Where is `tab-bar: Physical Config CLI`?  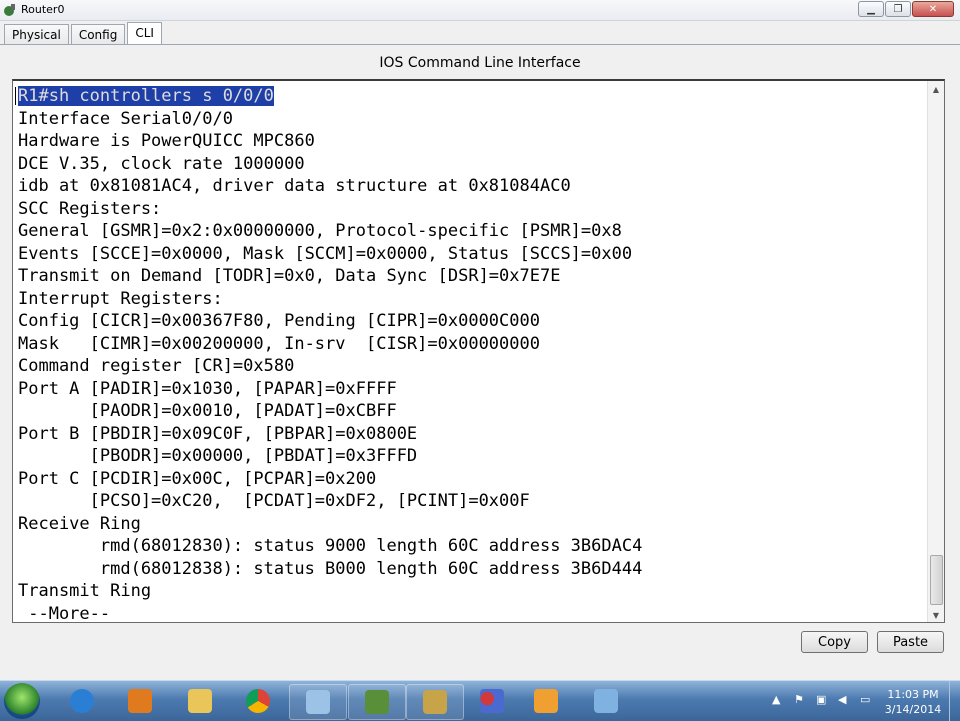
tab-bar: Physical Config CLI is located at coordinates (84, 33).